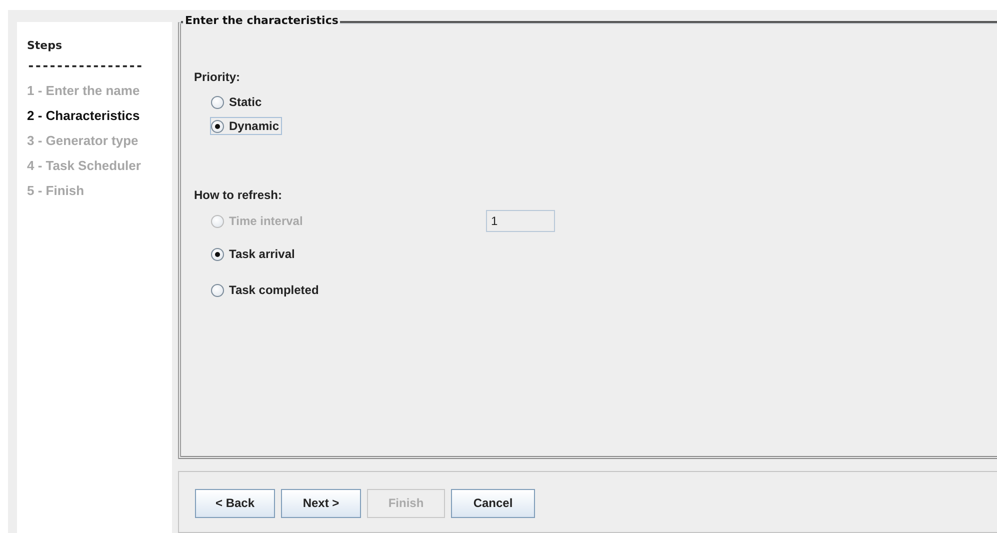  Describe the element at coordinates (84, 91) in the screenshot. I see `step-item: 1 - Enter the name` at that location.